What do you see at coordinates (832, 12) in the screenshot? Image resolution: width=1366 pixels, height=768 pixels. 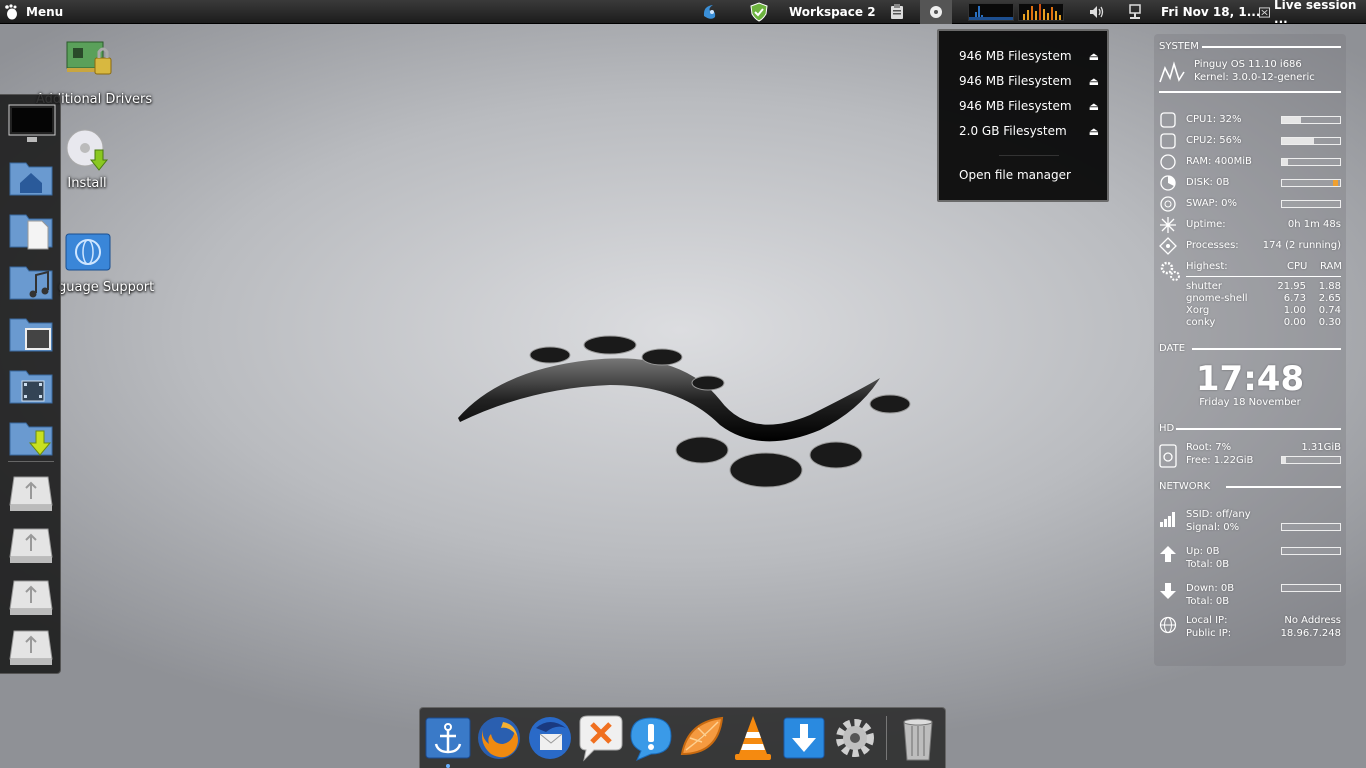 I see `workspace-switcher: Workspace 2` at bounding box center [832, 12].